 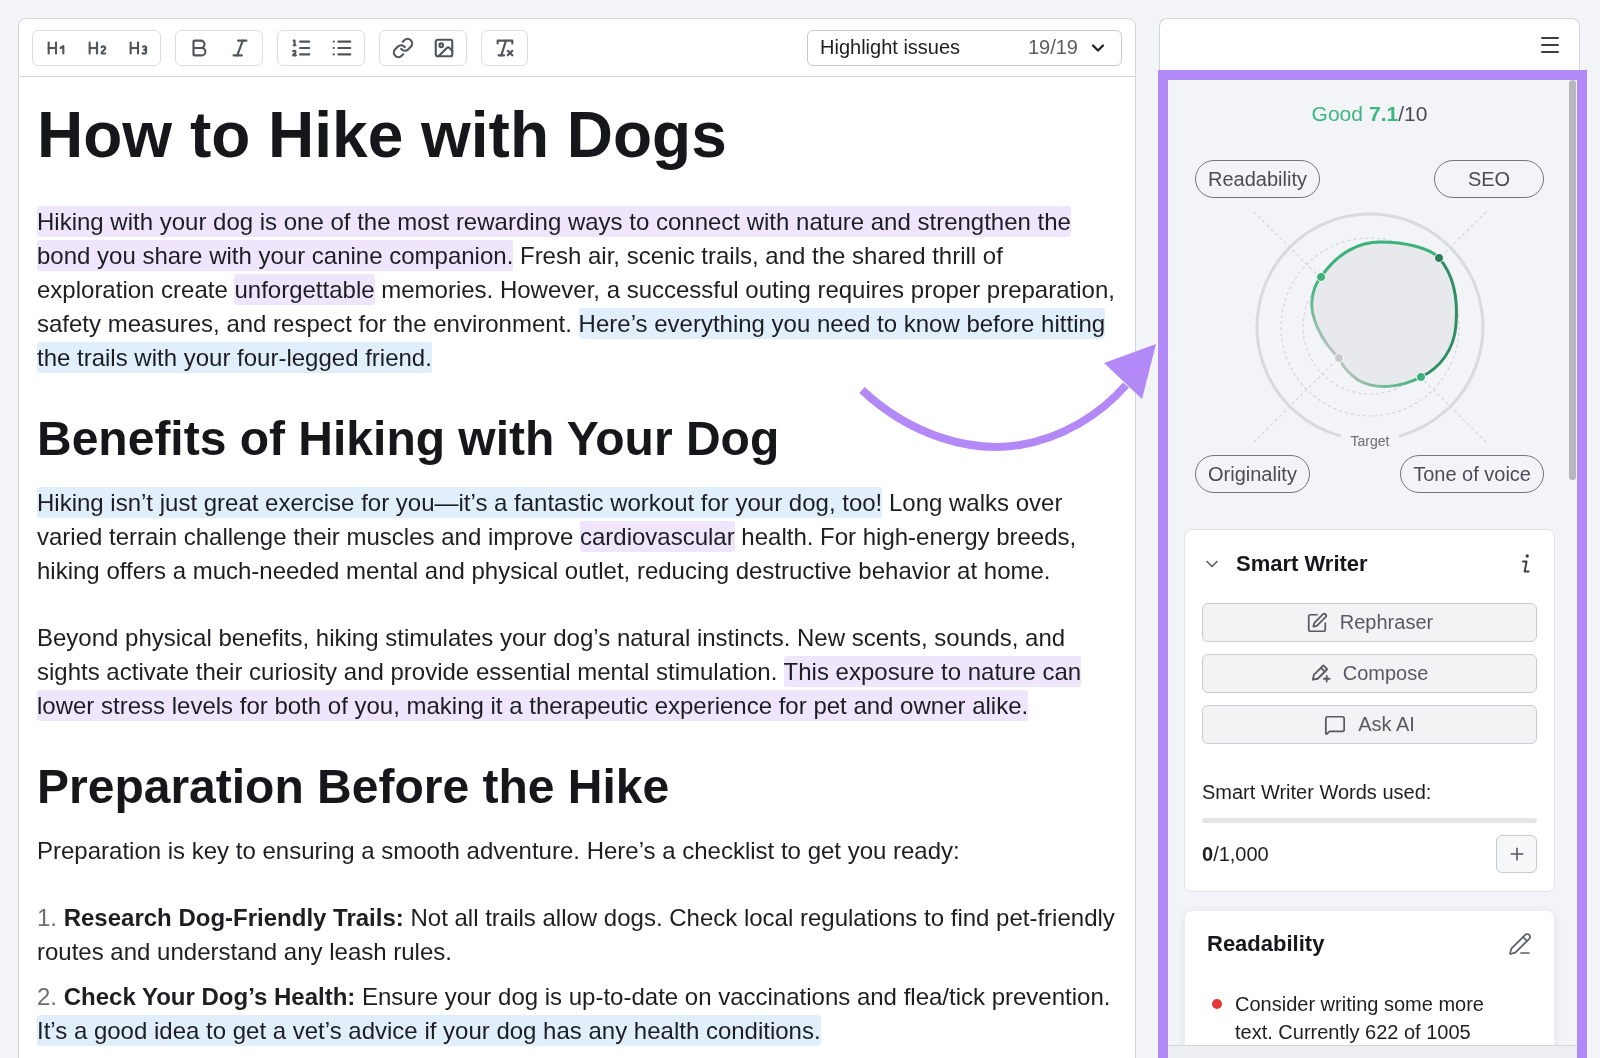 I want to click on card-title: Readability, so click(x=1266, y=944).